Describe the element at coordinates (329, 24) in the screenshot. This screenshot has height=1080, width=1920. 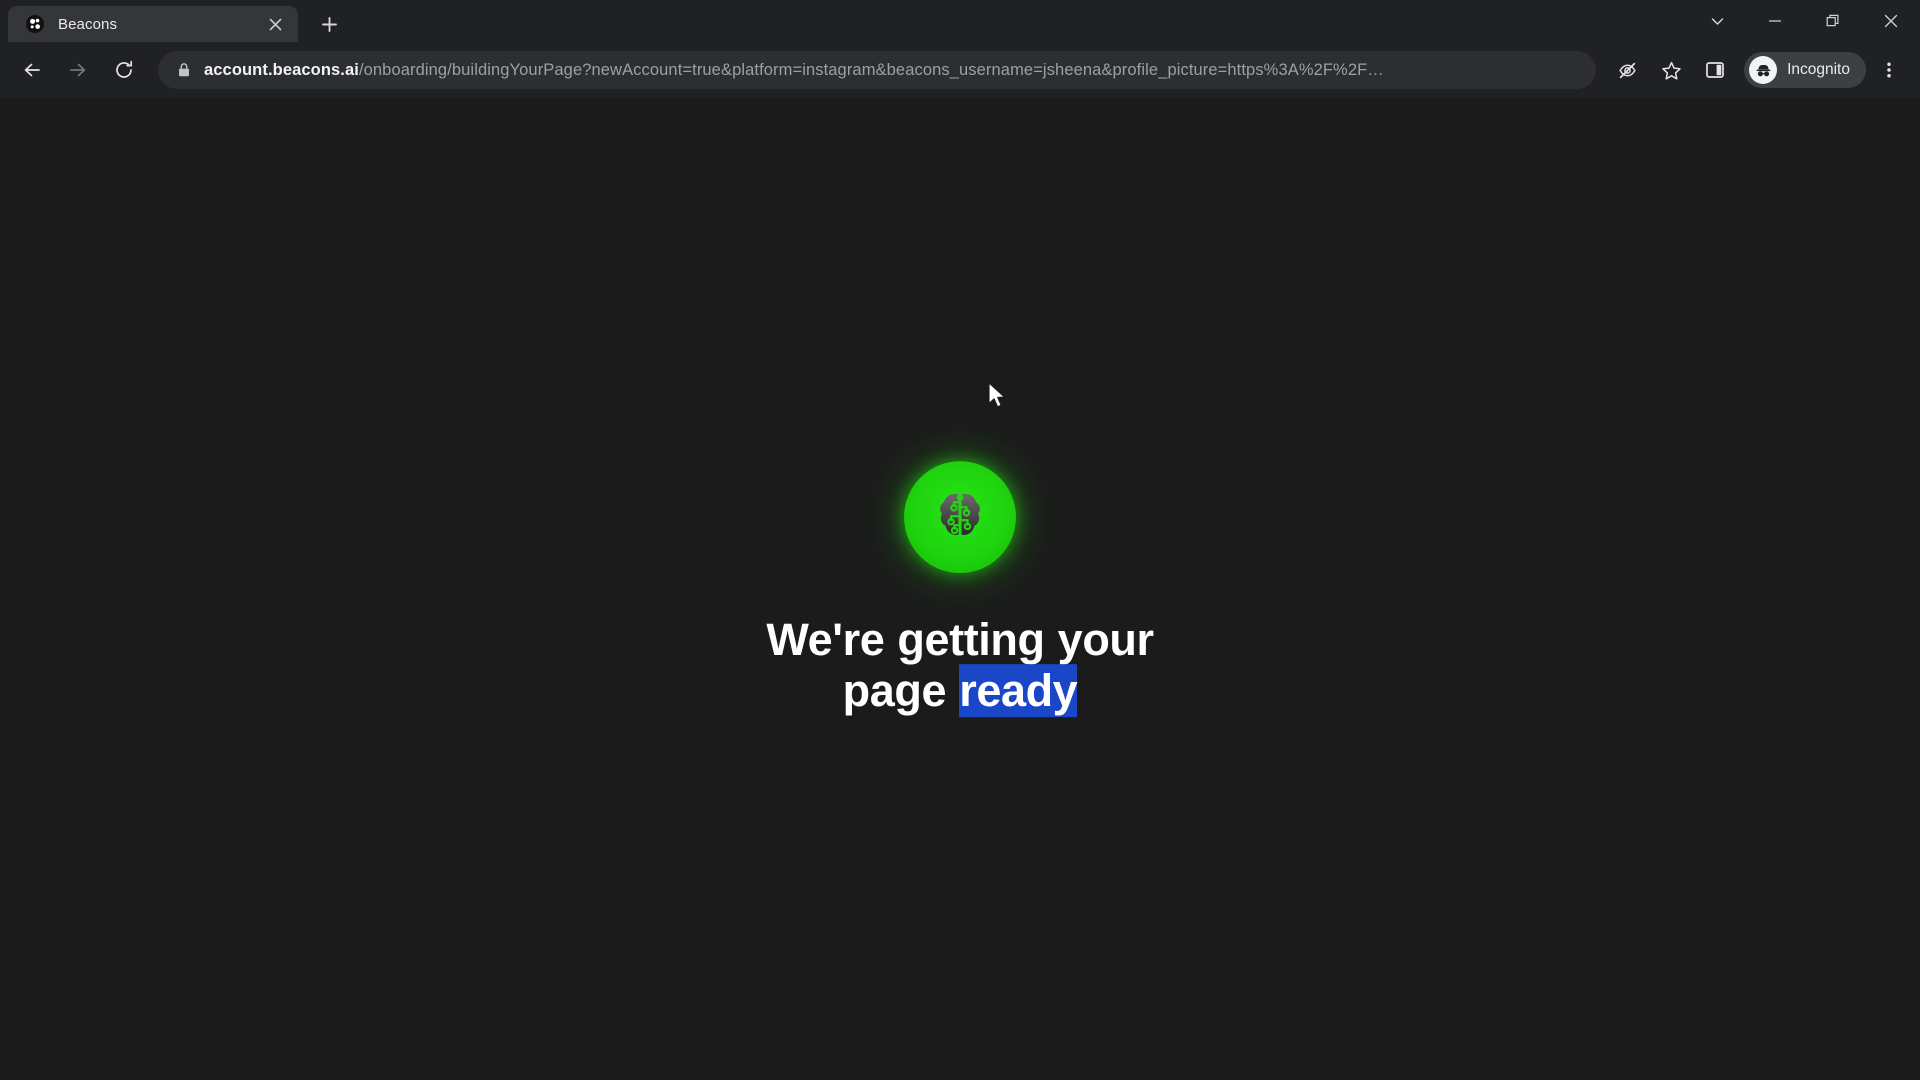
I see `new-tab-button` at that location.